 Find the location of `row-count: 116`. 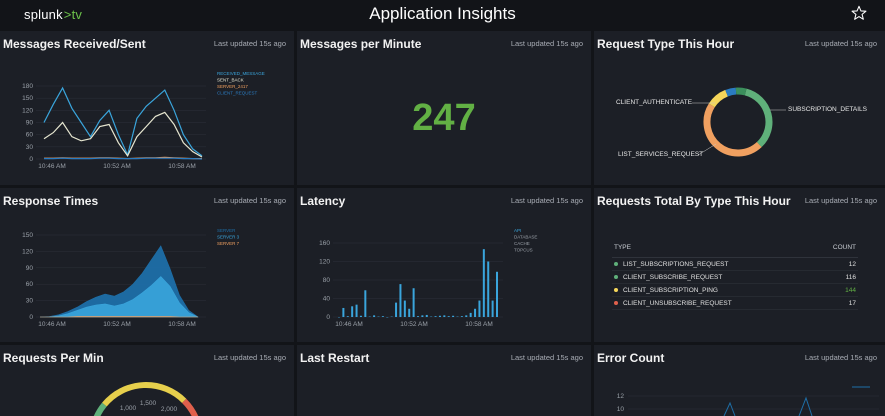

row-count: 116 is located at coordinates (835, 277).